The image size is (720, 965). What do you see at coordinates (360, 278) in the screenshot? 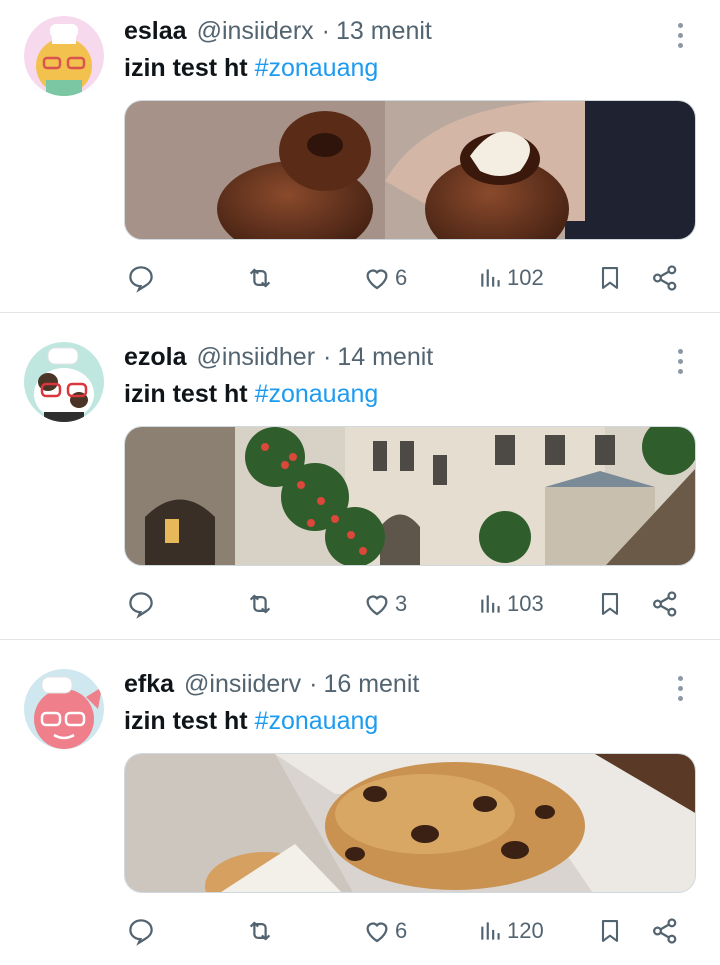
I see `action-bar: 6 102` at bounding box center [360, 278].